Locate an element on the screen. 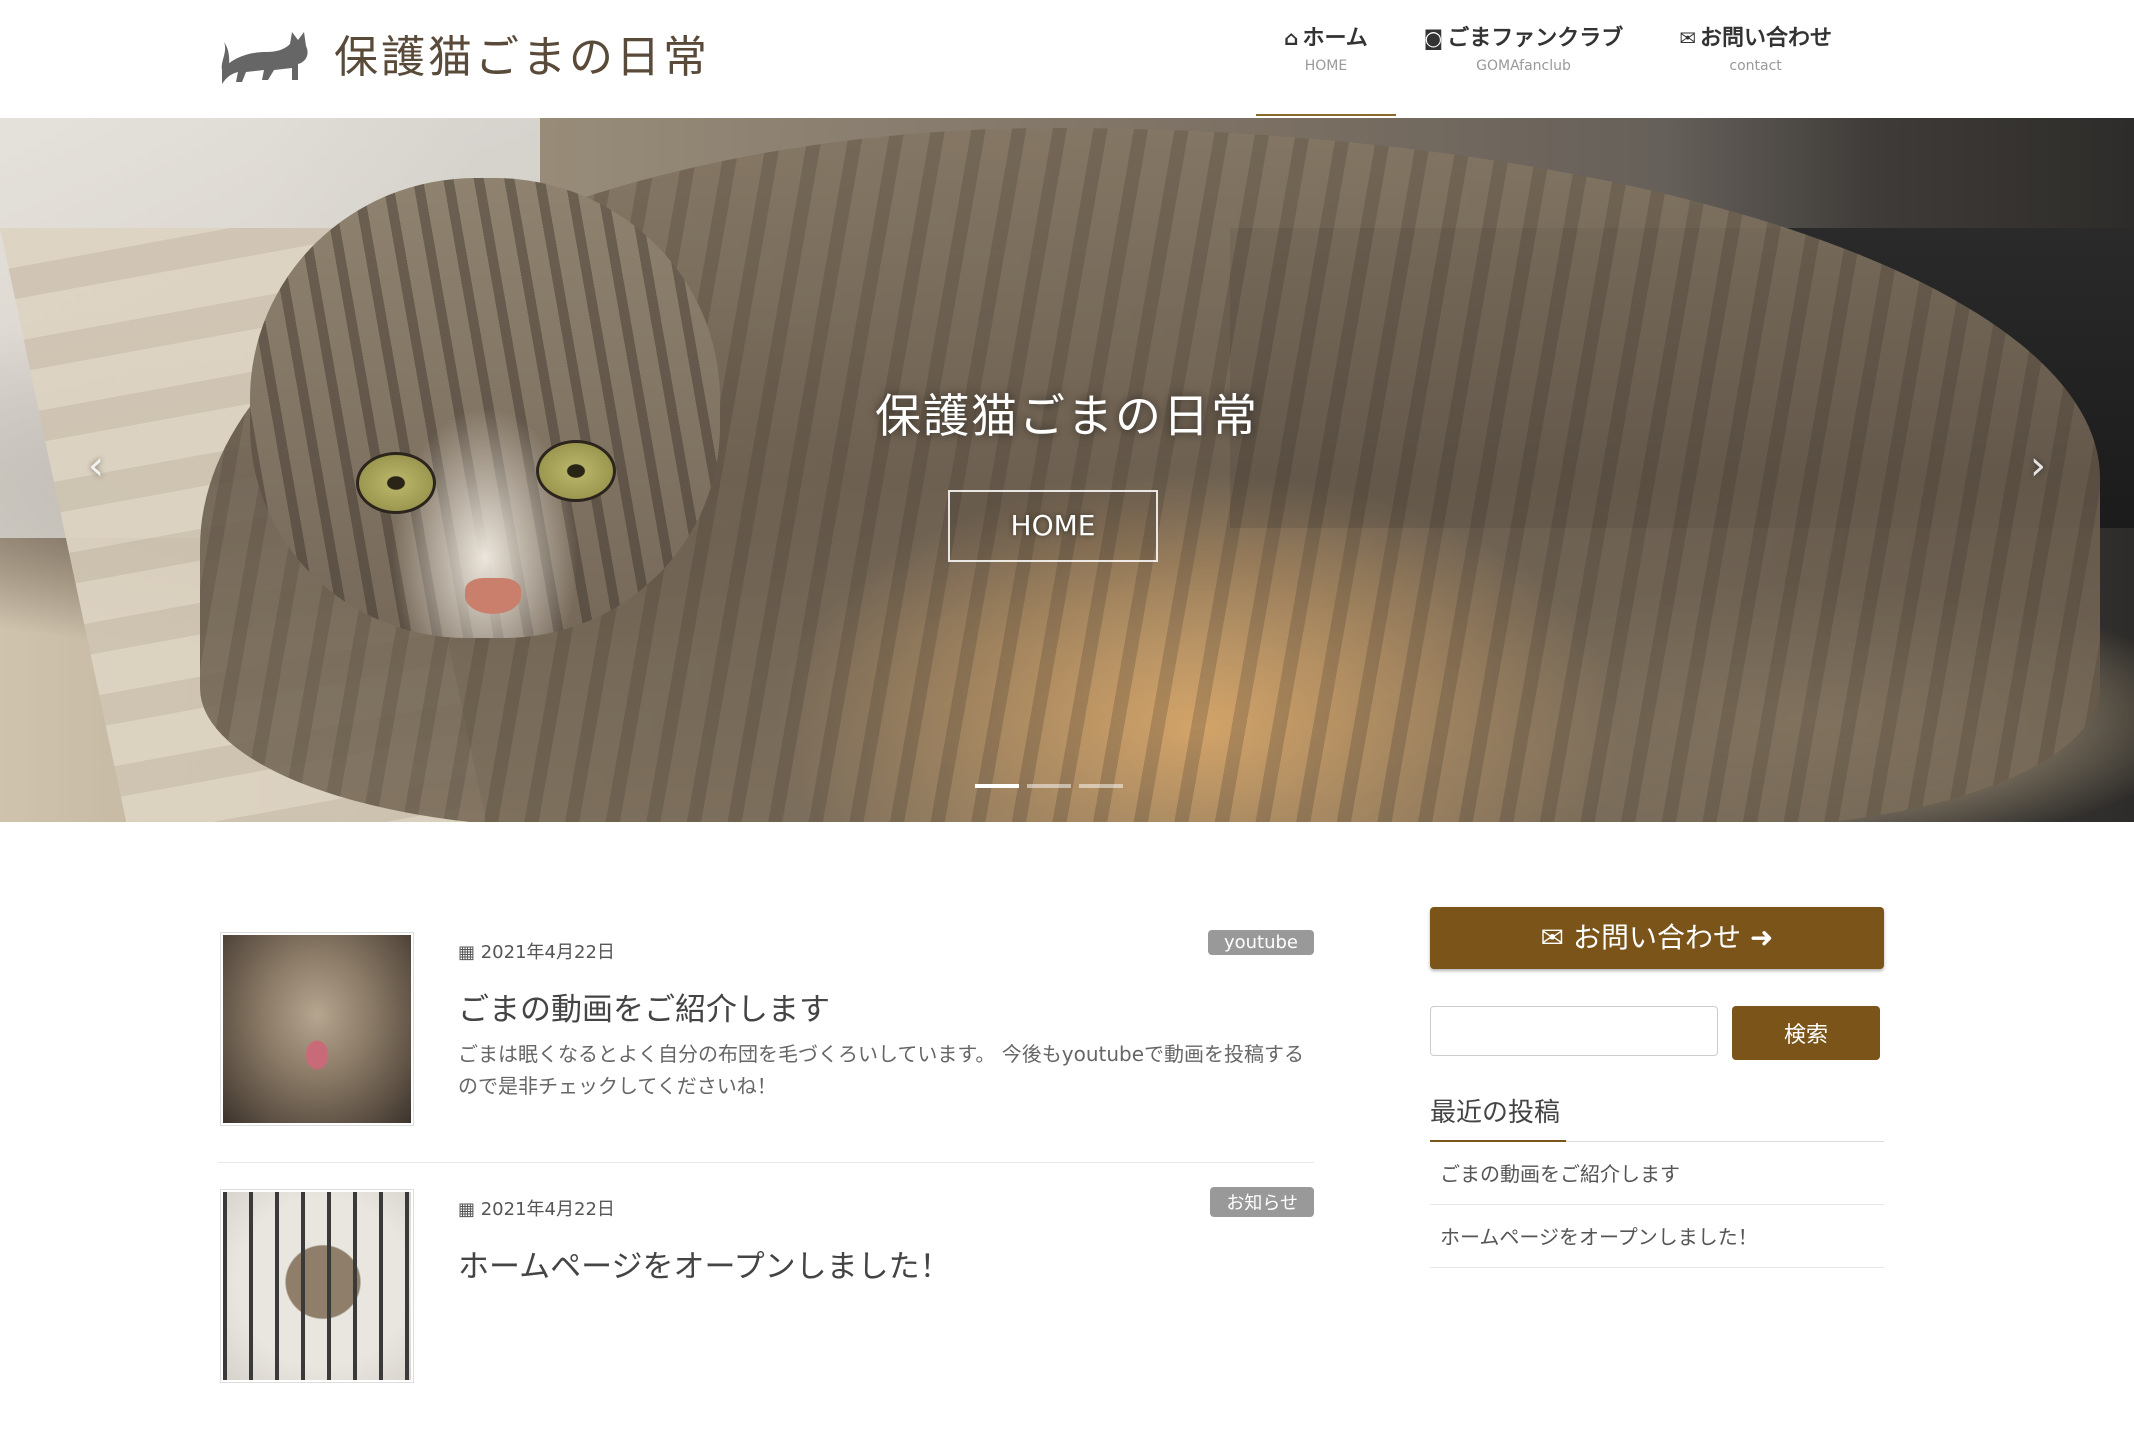  slide-indicators is located at coordinates (1049, 786).